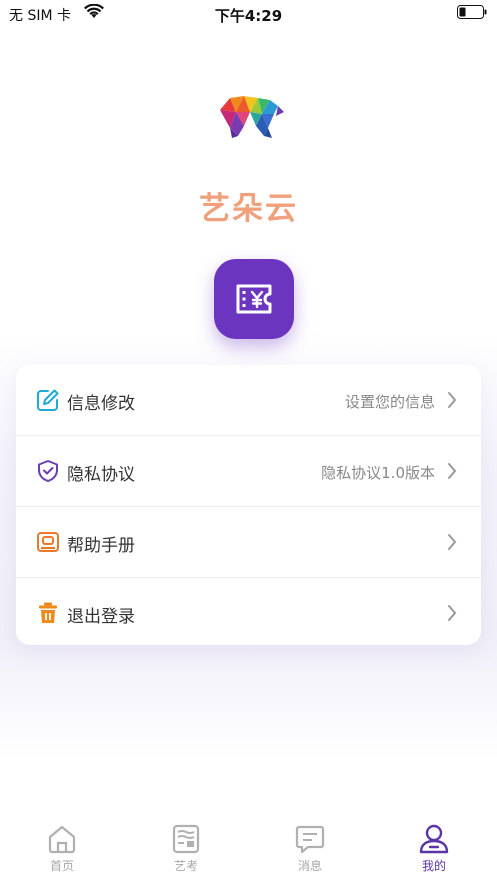 The image size is (497, 883). I want to click on menu-item-privacy: 隐私协议 隐私协议1.0版本, so click(248, 471).